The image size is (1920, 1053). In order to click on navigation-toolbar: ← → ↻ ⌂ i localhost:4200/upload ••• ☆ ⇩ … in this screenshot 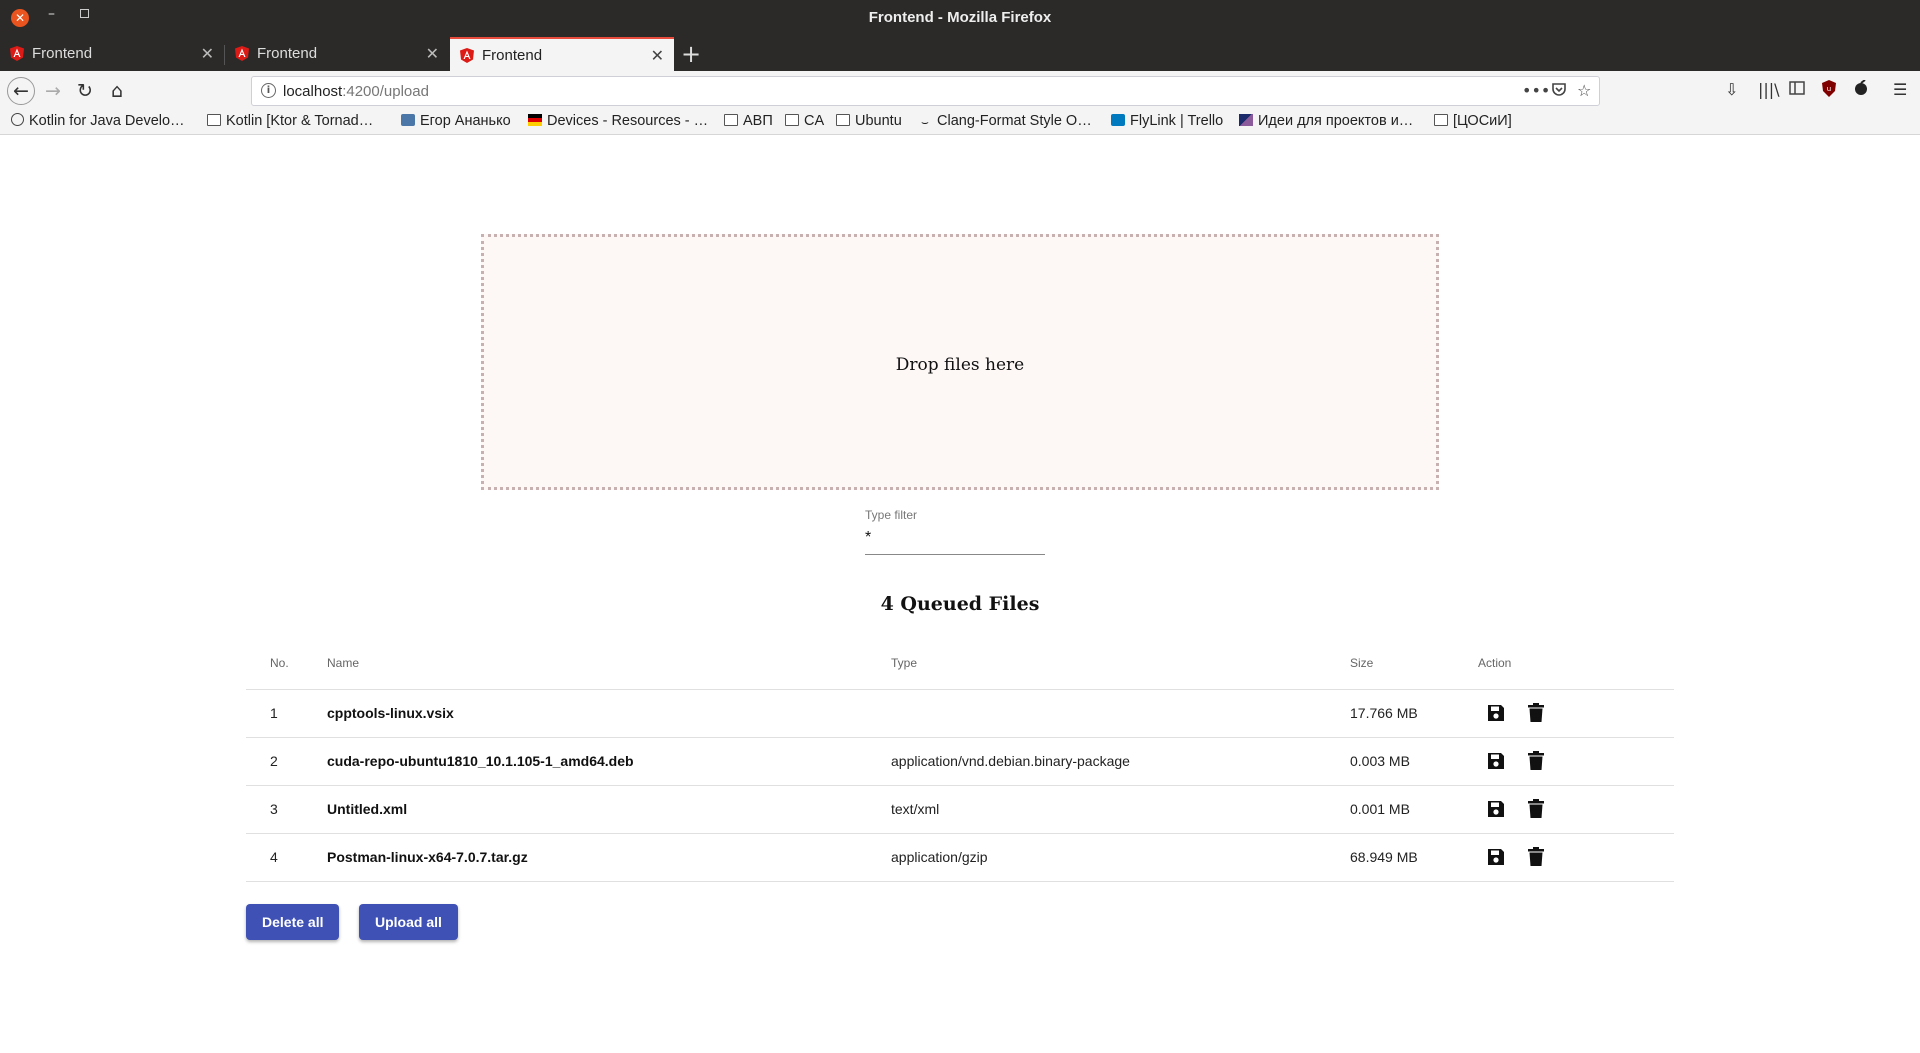, I will do `click(960, 91)`.